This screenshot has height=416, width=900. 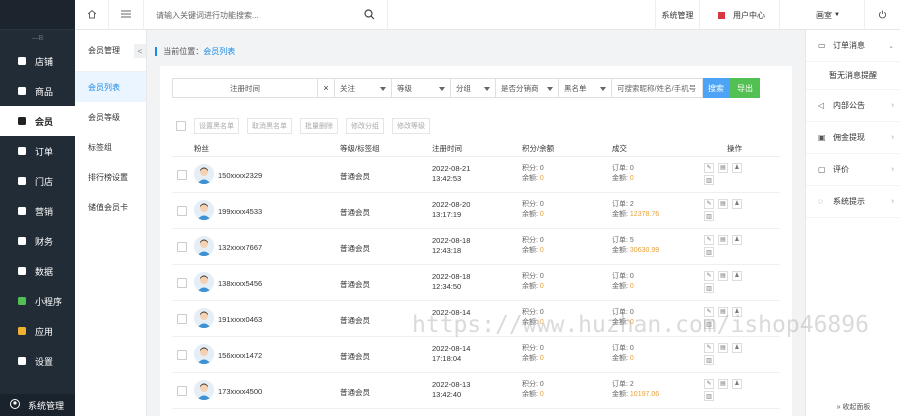 What do you see at coordinates (473, 88) in the screenshot?
I see `group-select: 分组` at bounding box center [473, 88].